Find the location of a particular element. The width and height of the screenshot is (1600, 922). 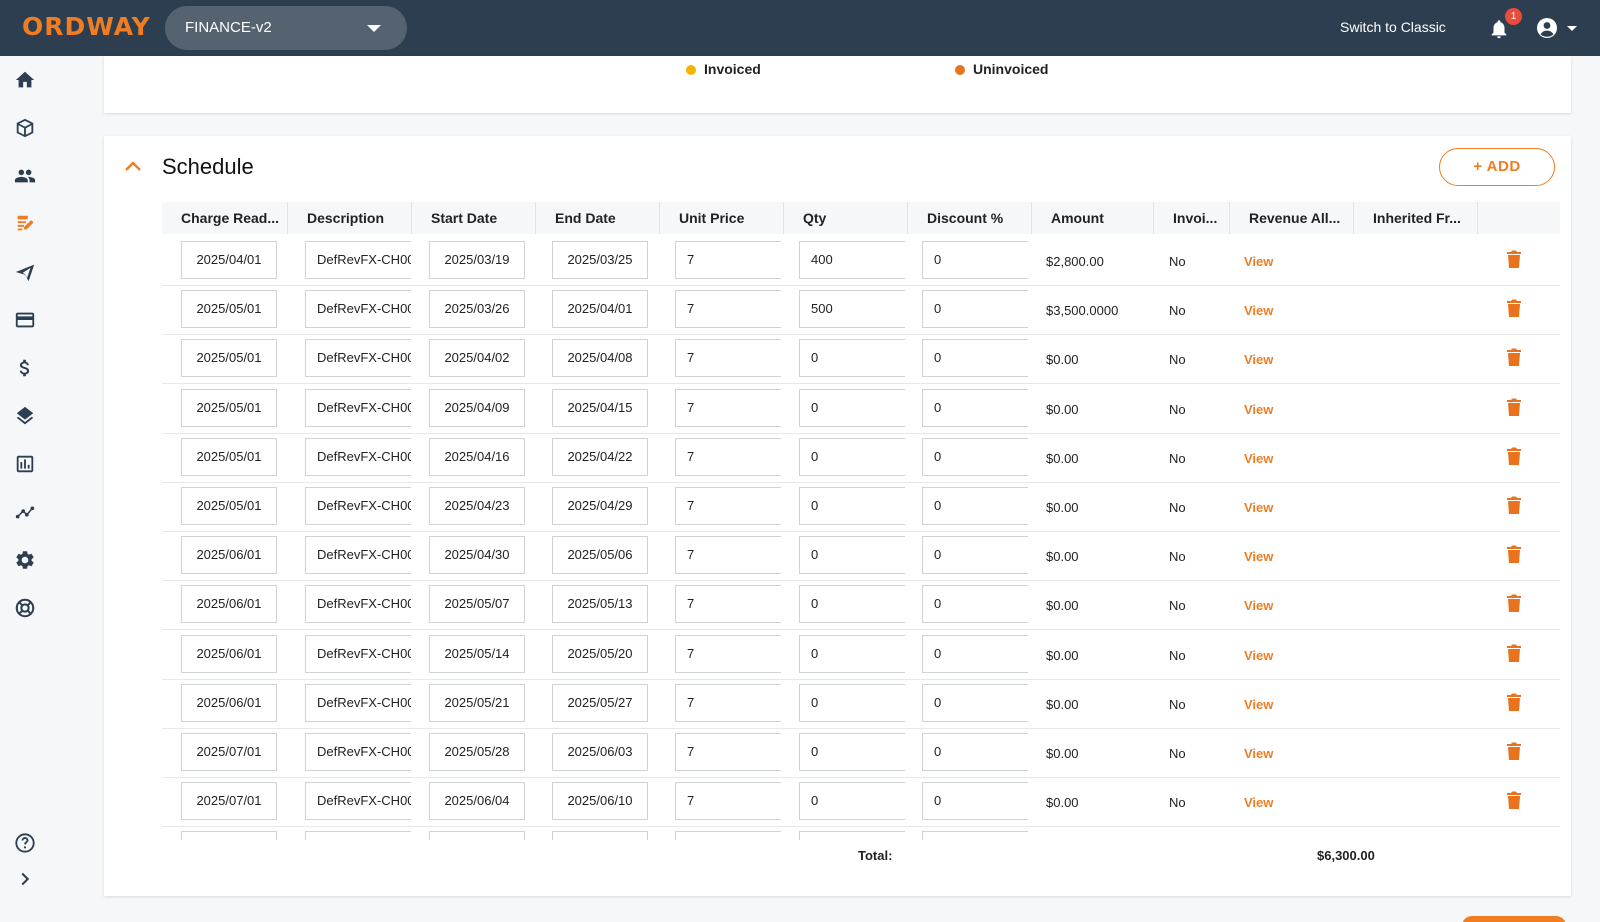

start-date-input: 2025/05/14 is located at coordinates (477, 653).